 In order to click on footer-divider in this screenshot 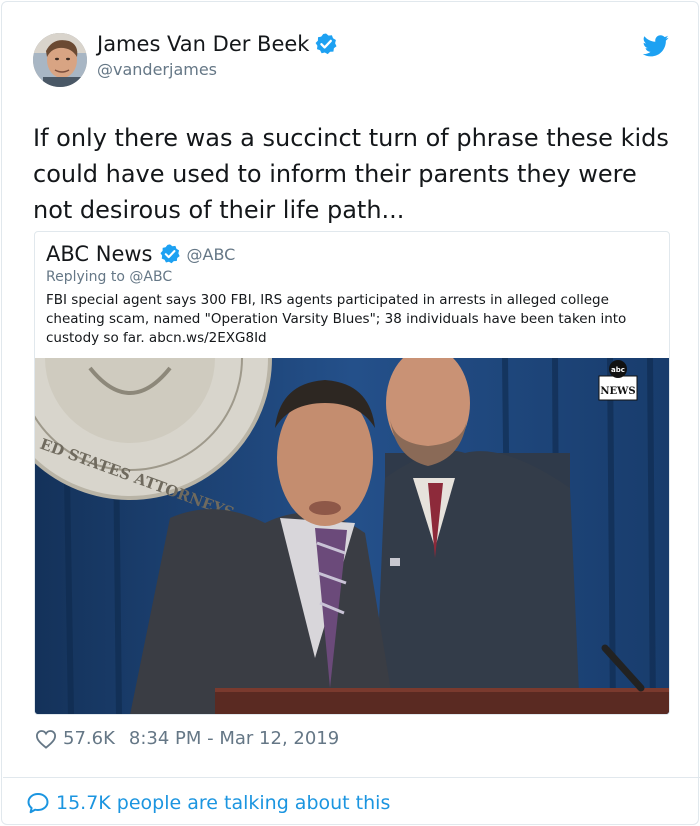, I will do `click(351, 777)`.